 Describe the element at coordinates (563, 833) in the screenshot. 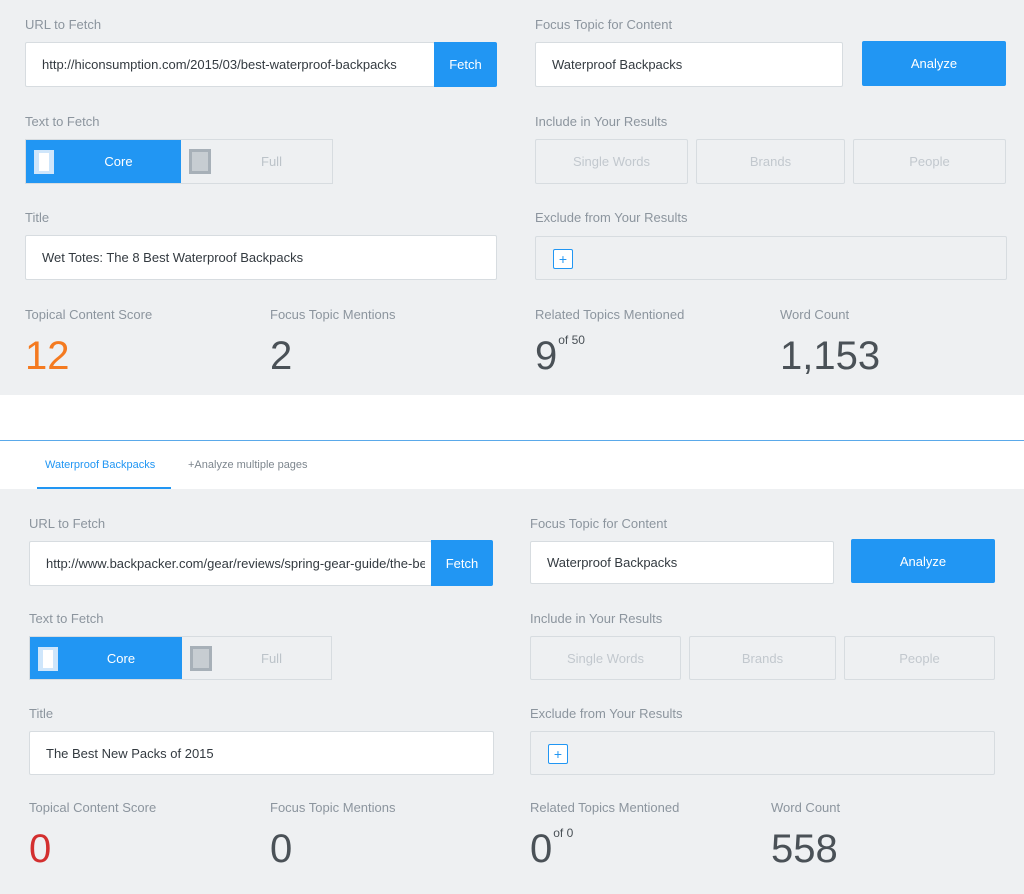

I see `related-topics-total: of 0` at that location.